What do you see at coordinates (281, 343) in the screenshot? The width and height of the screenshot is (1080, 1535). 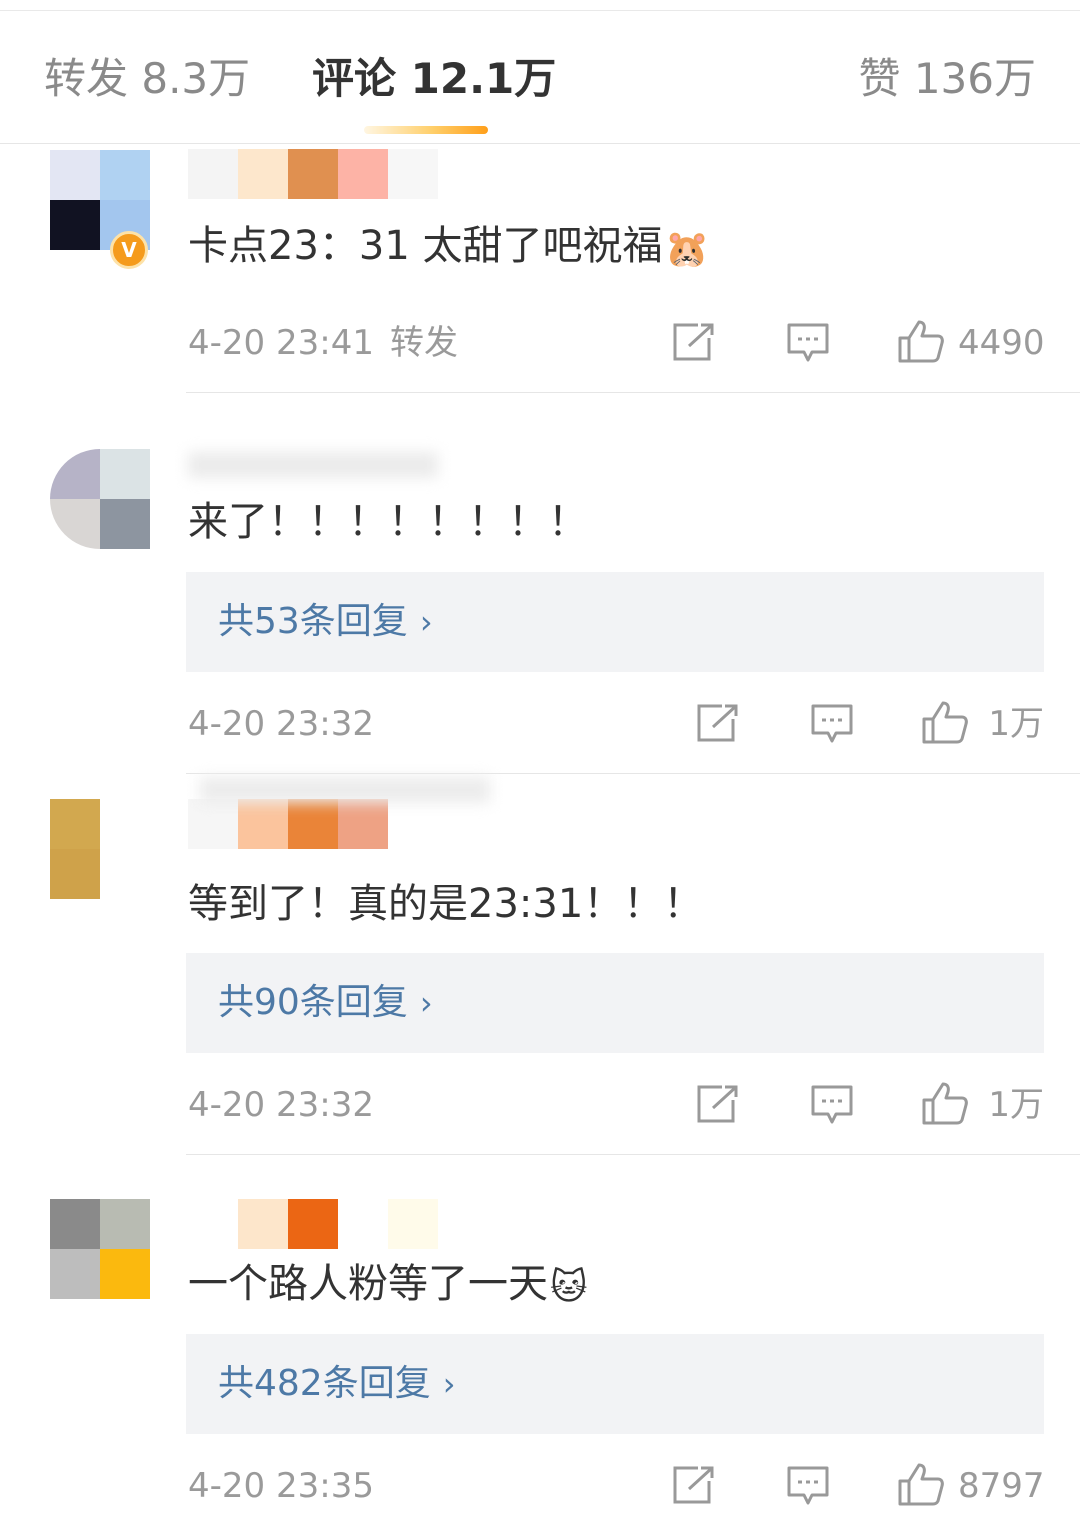 I see `comment-time: 4-20 23:41` at bounding box center [281, 343].